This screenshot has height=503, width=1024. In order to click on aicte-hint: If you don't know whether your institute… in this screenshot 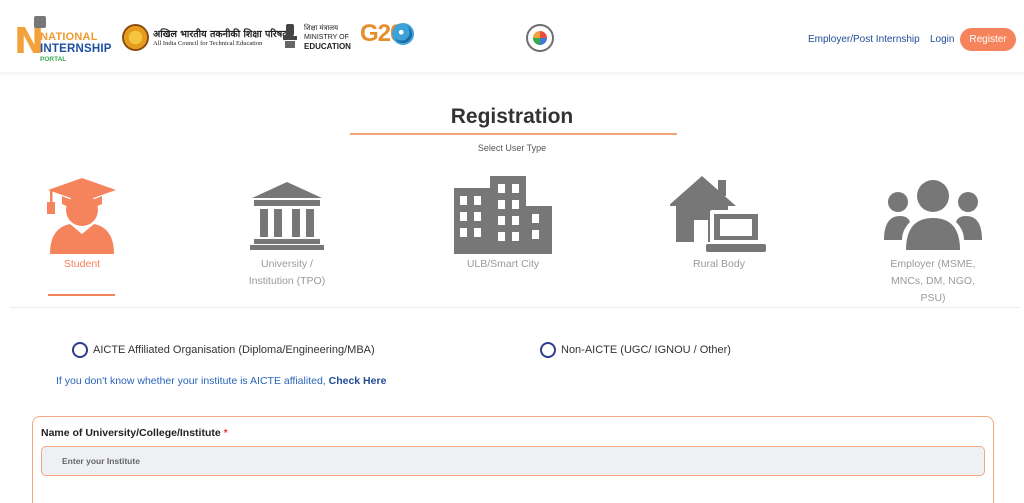, I will do `click(221, 381)`.